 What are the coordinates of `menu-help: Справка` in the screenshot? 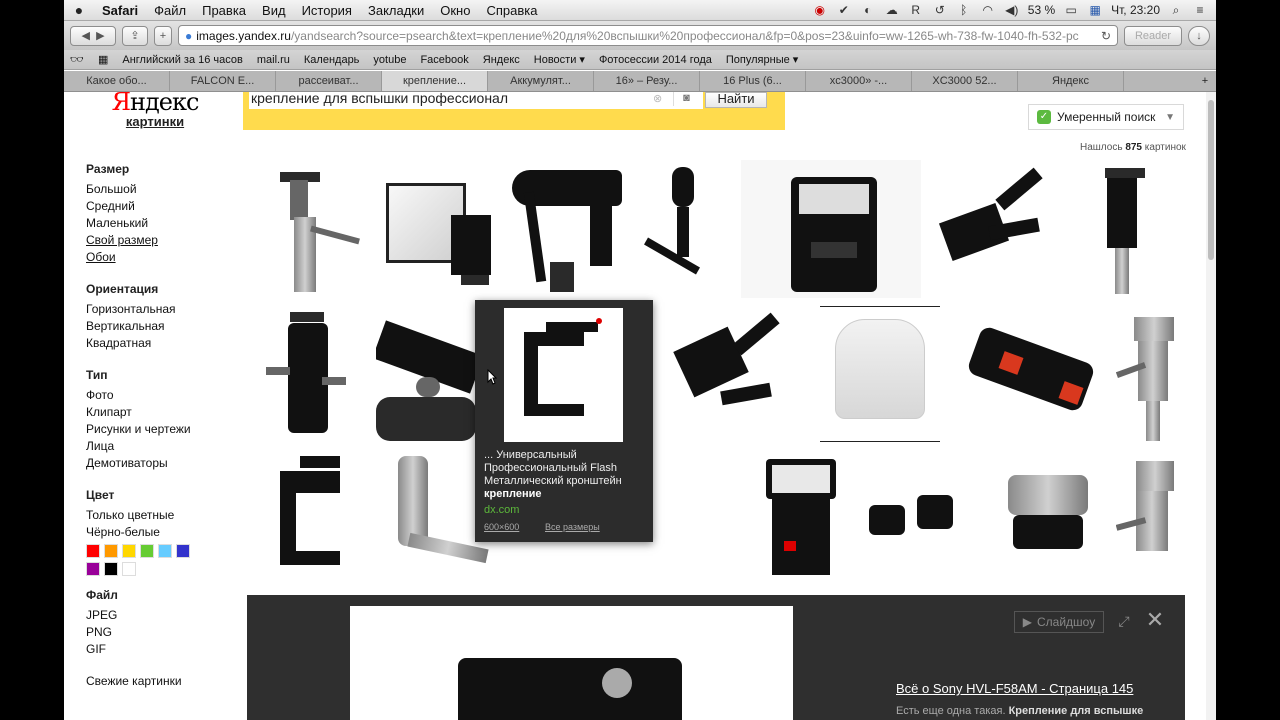 It's located at (511, 10).